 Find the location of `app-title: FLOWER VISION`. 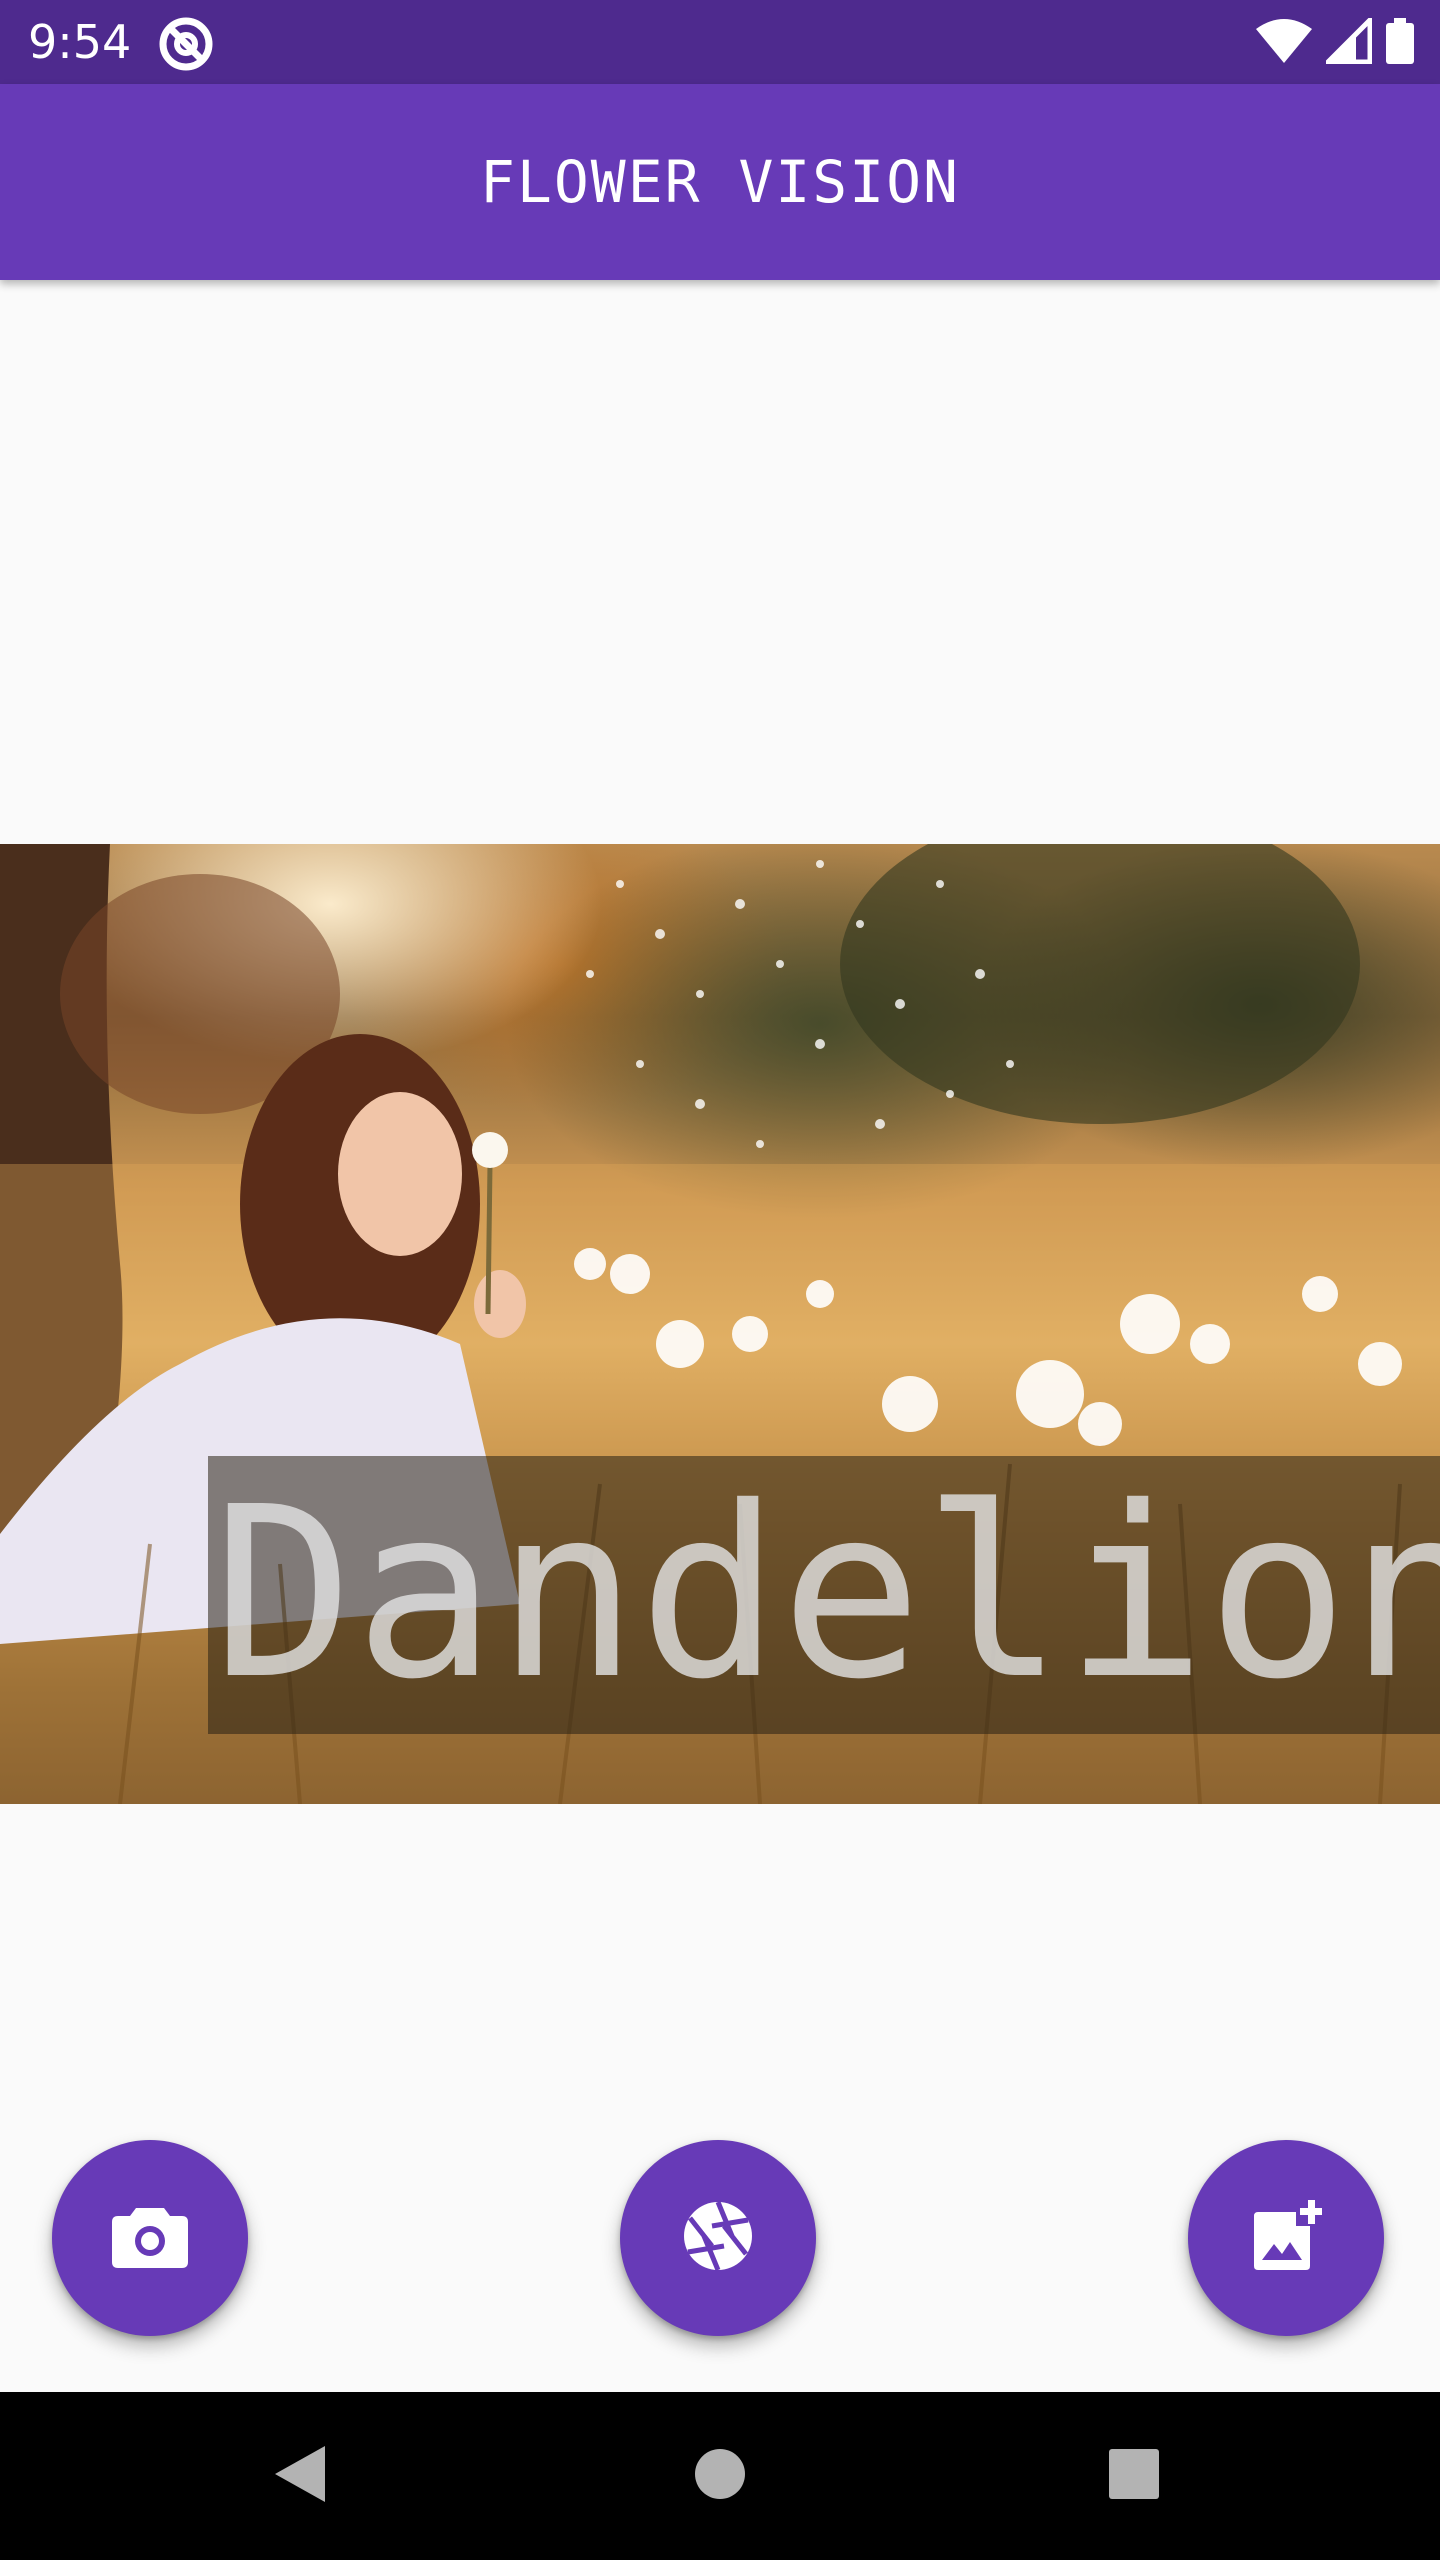

app-title: FLOWER VISION is located at coordinates (720, 182).